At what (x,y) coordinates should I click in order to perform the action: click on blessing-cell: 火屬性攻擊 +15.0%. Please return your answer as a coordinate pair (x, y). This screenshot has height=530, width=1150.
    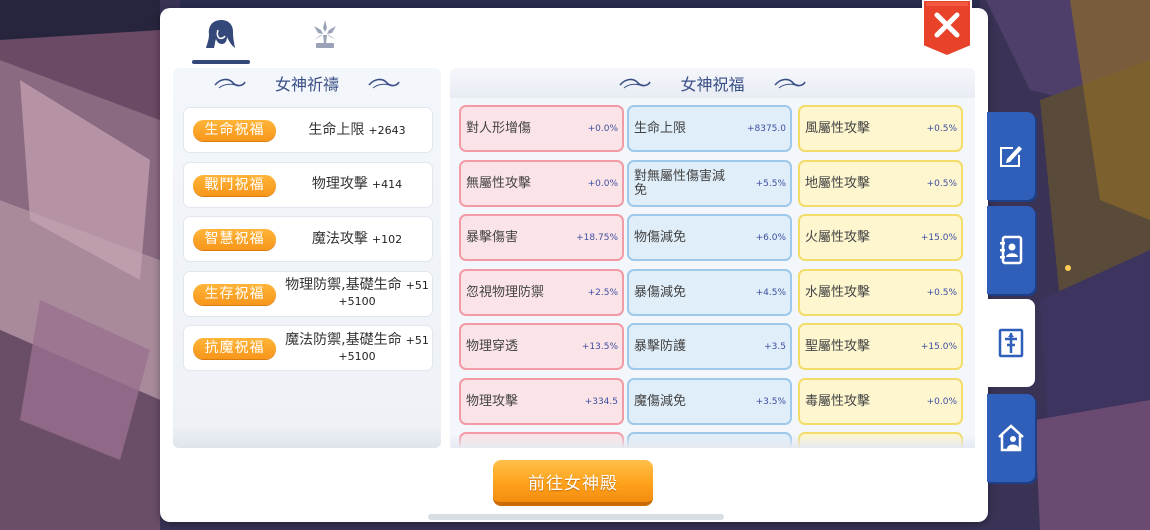
    Looking at the image, I should click on (880, 237).